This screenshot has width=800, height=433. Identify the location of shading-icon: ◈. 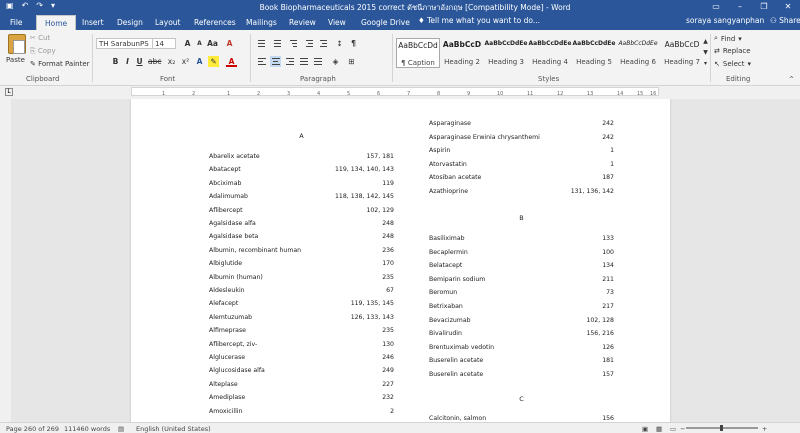
(335, 61).